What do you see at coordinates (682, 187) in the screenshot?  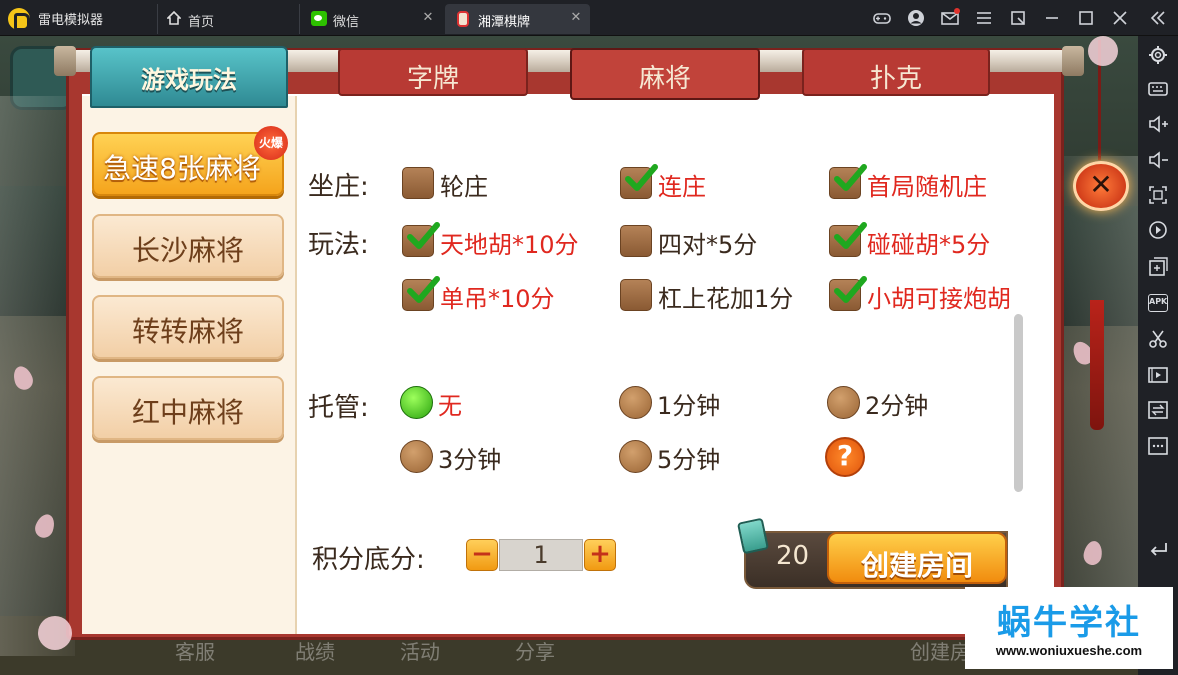 I see `opt-label: 连庄` at bounding box center [682, 187].